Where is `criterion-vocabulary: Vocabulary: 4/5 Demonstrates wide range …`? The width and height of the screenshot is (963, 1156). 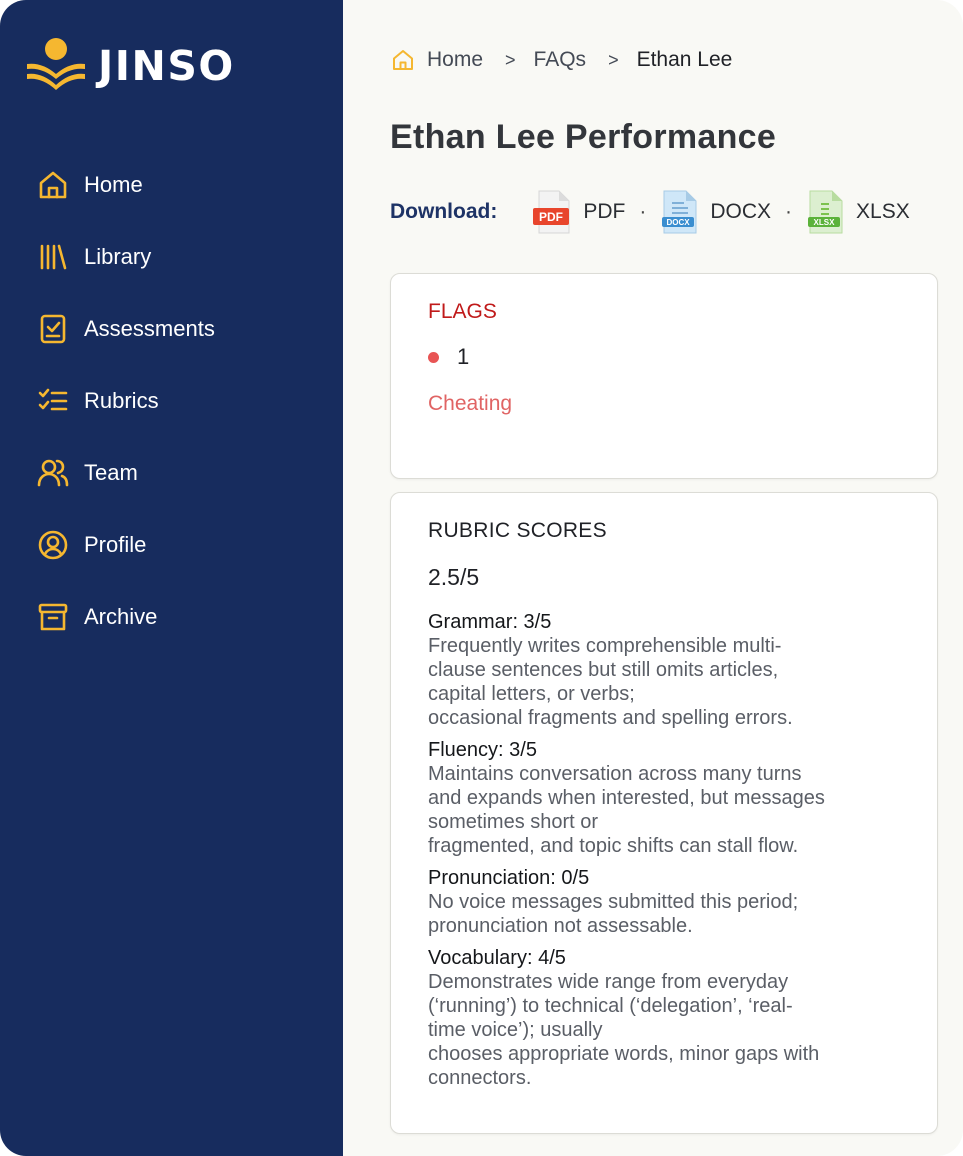
criterion-vocabulary: Vocabulary: 4/5 Demonstrates wide range … is located at coordinates (663, 1018).